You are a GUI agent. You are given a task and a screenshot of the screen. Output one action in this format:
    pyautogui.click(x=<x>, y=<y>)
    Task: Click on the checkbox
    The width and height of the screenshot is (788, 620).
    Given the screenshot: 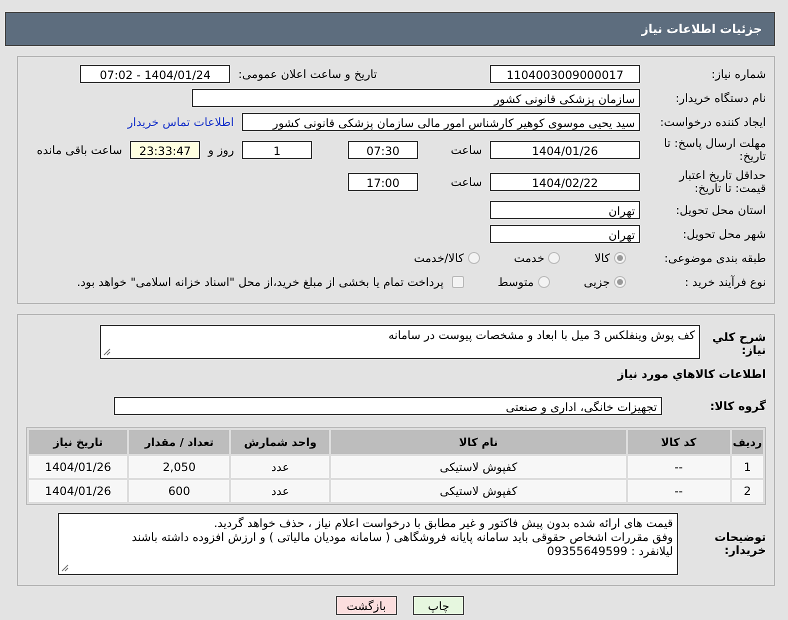 What is the action you would take?
    pyautogui.click(x=458, y=282)
    